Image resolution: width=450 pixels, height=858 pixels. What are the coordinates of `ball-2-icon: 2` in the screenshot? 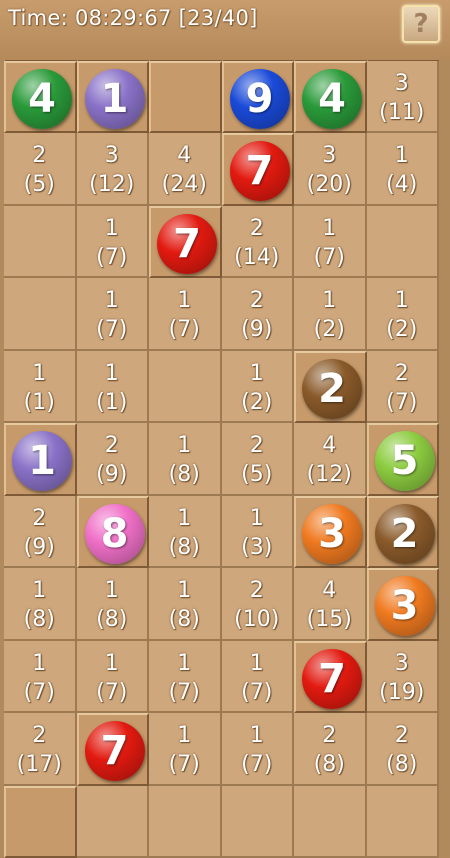 It's located at (405, 534).